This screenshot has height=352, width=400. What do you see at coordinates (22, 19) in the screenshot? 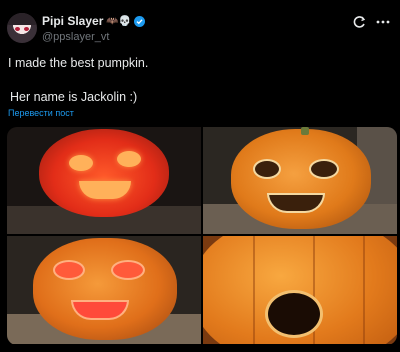
I see `avatar-hair` at bounding box center [22, 19].